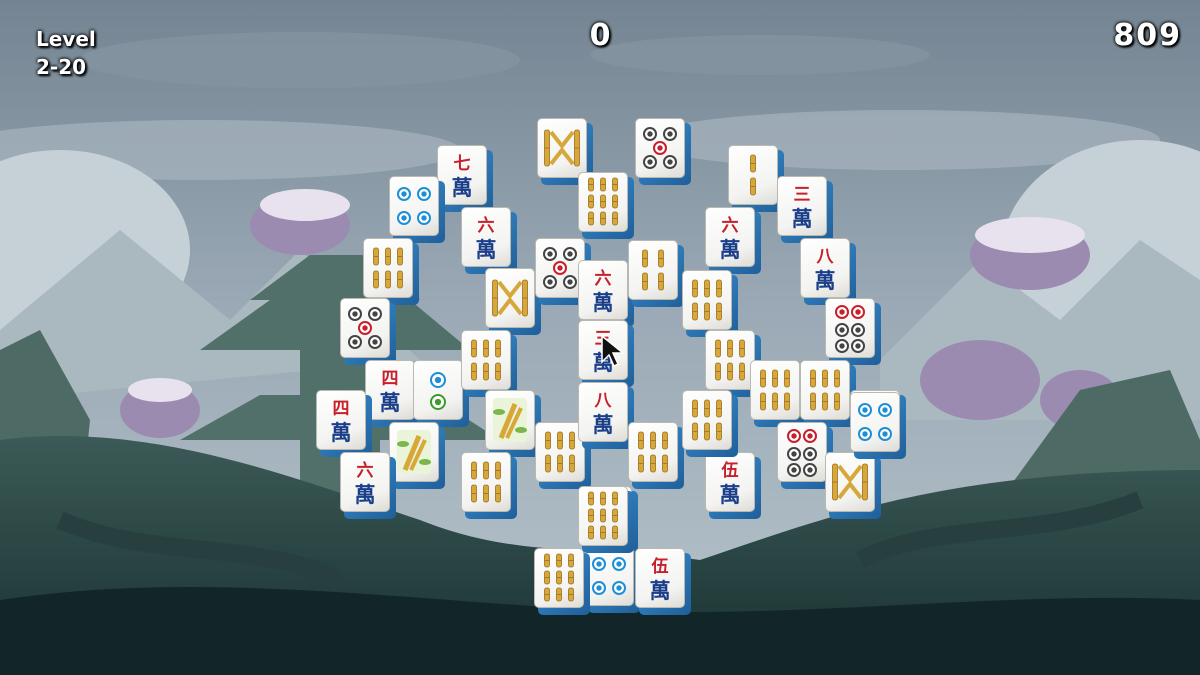  I want to click on tile-bamboo-2-glyph, so click(753, 175).